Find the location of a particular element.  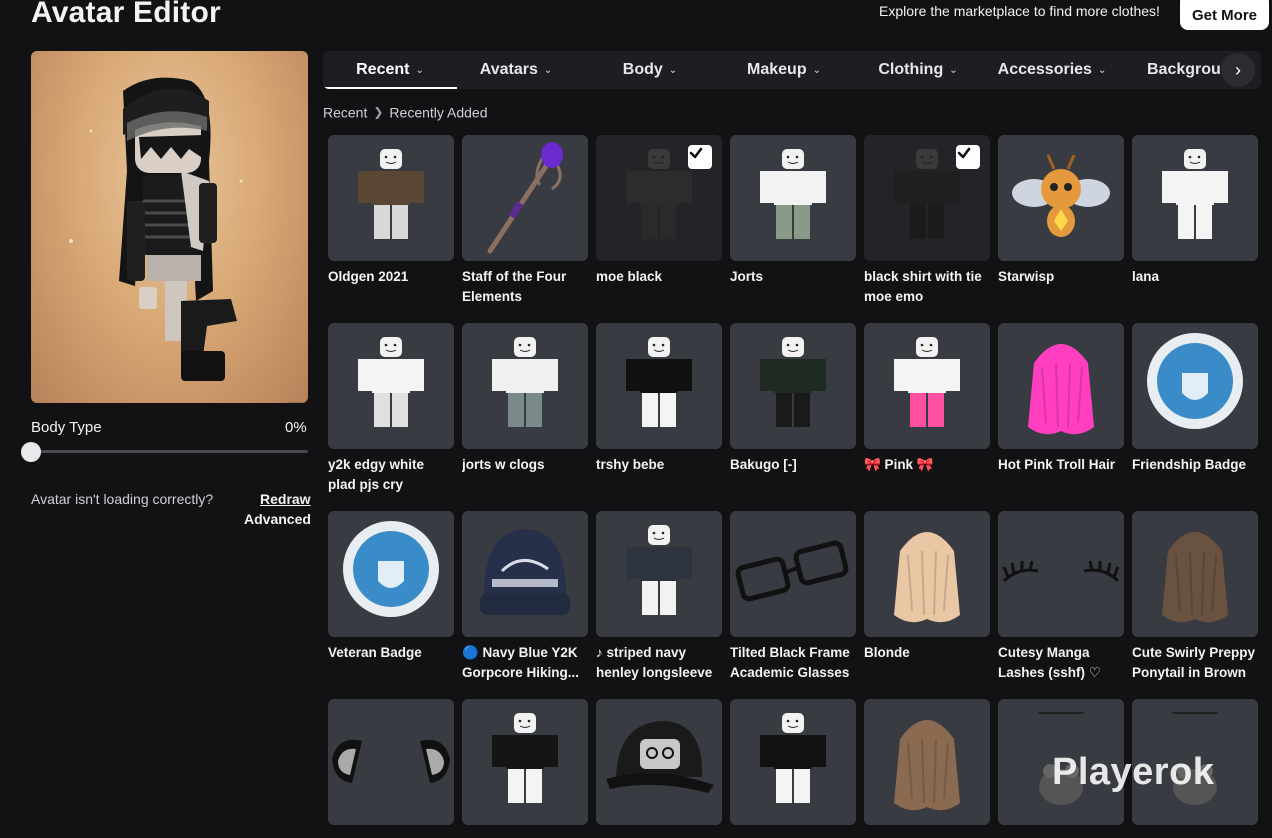

tab-recent: Recent ⌄ is located at coordinates (390, 70).